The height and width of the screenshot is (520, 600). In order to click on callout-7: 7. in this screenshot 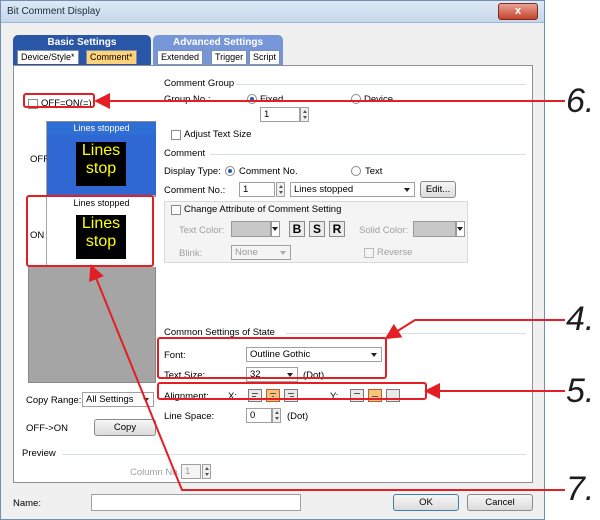, I will do `click(580, 489)`.